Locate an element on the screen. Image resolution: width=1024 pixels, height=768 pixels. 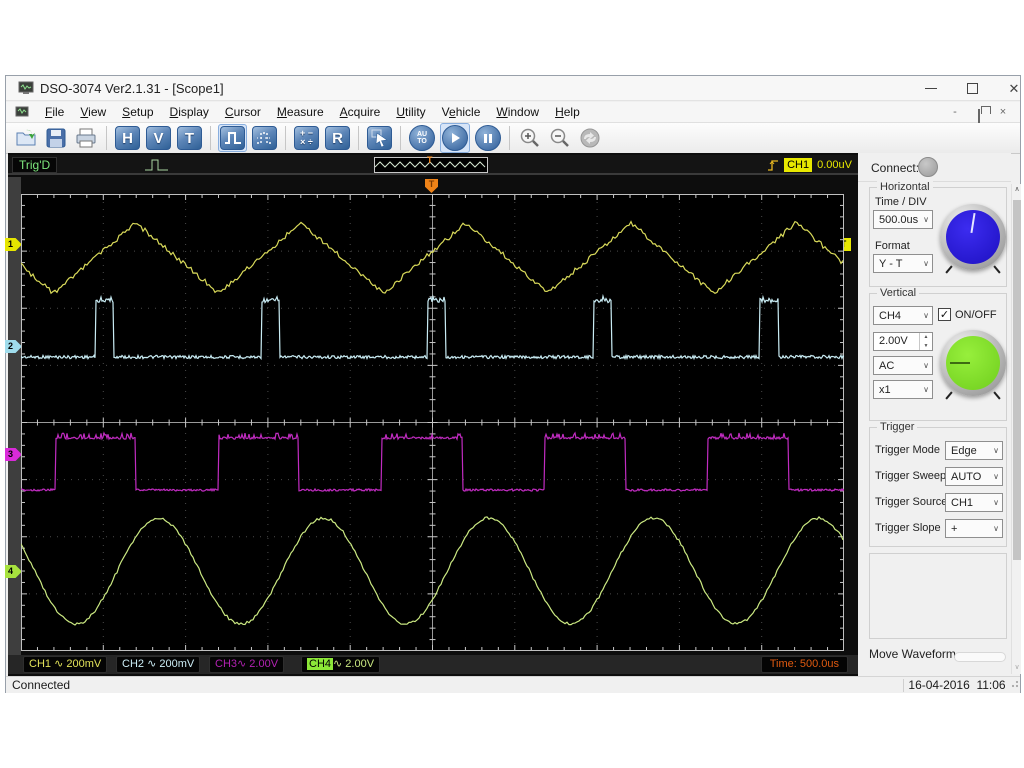
preview-trigger-marker: T is located at coordinates (430, 160).